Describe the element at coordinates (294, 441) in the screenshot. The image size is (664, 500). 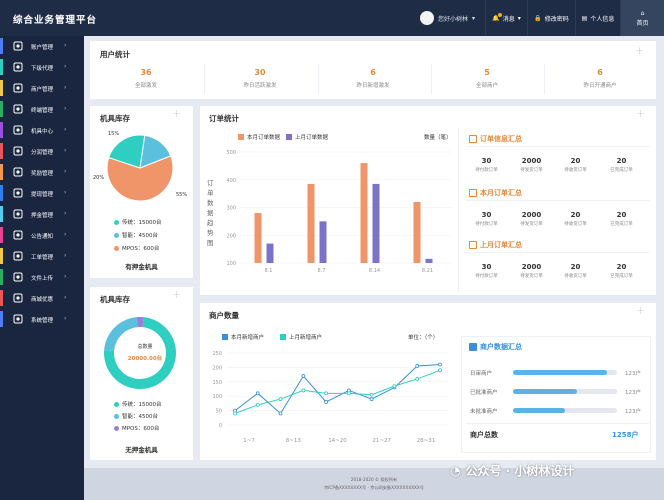
I see `x-tick-label: 8~13` at that location.